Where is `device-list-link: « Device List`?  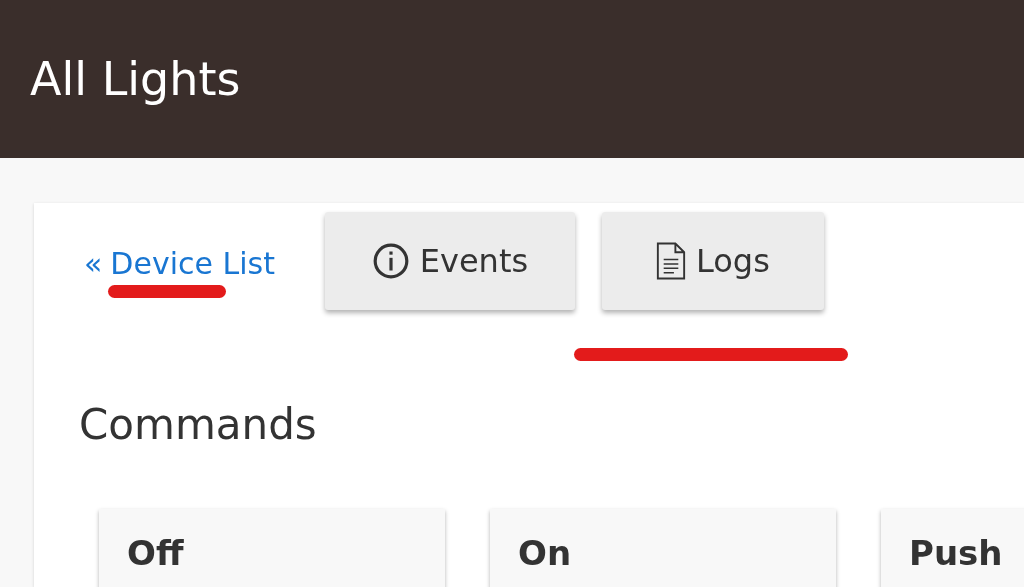
device-list-link: « Device List is located at coordinates (179, 263).